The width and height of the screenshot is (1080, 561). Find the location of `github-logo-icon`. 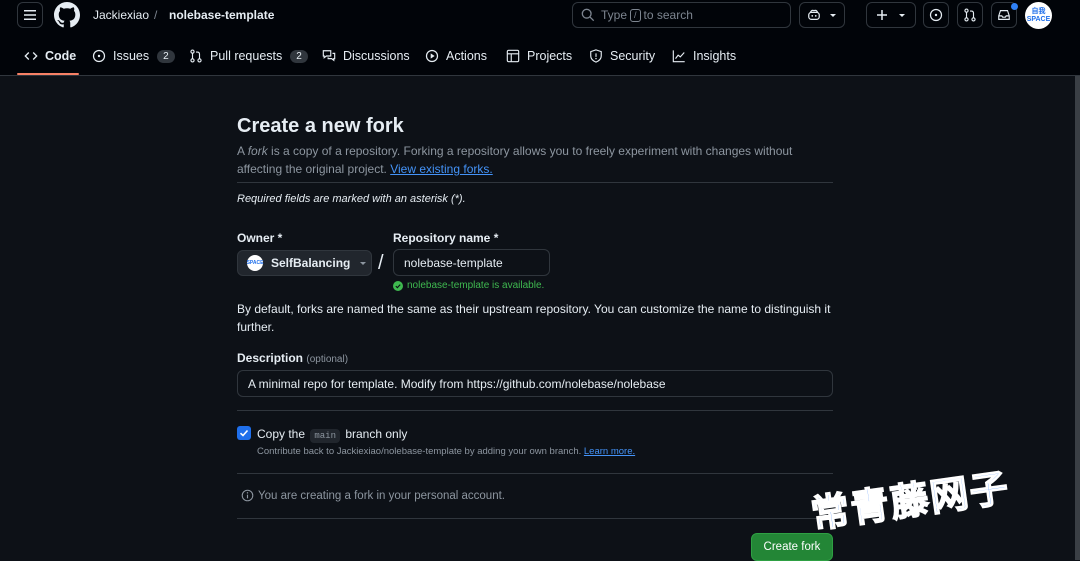

github-logo-icon is located at coordinates (67, 15).